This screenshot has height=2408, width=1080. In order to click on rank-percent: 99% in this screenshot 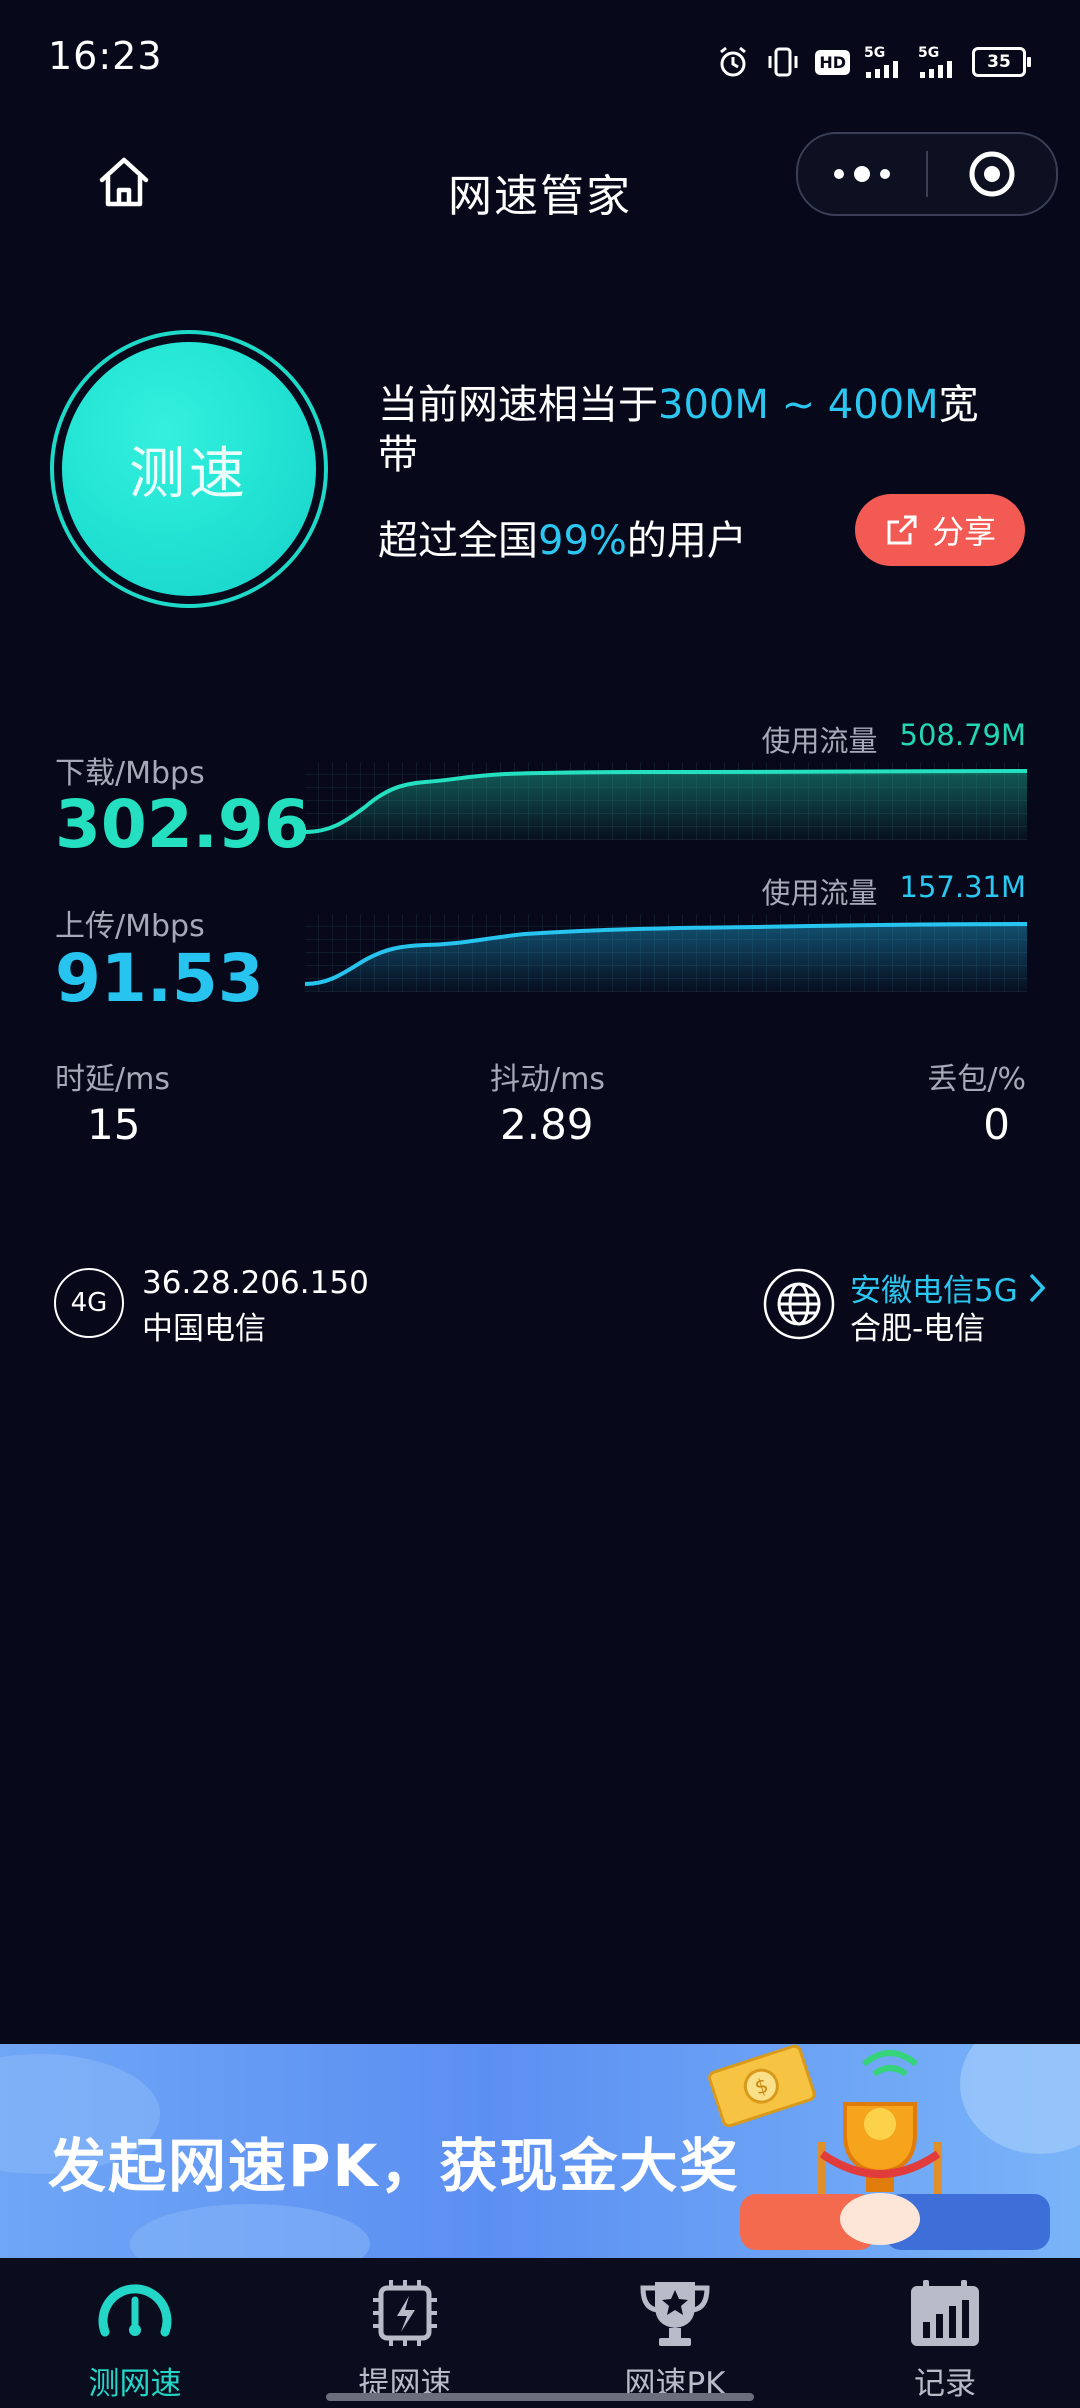, I will do `click(582, 541)`.